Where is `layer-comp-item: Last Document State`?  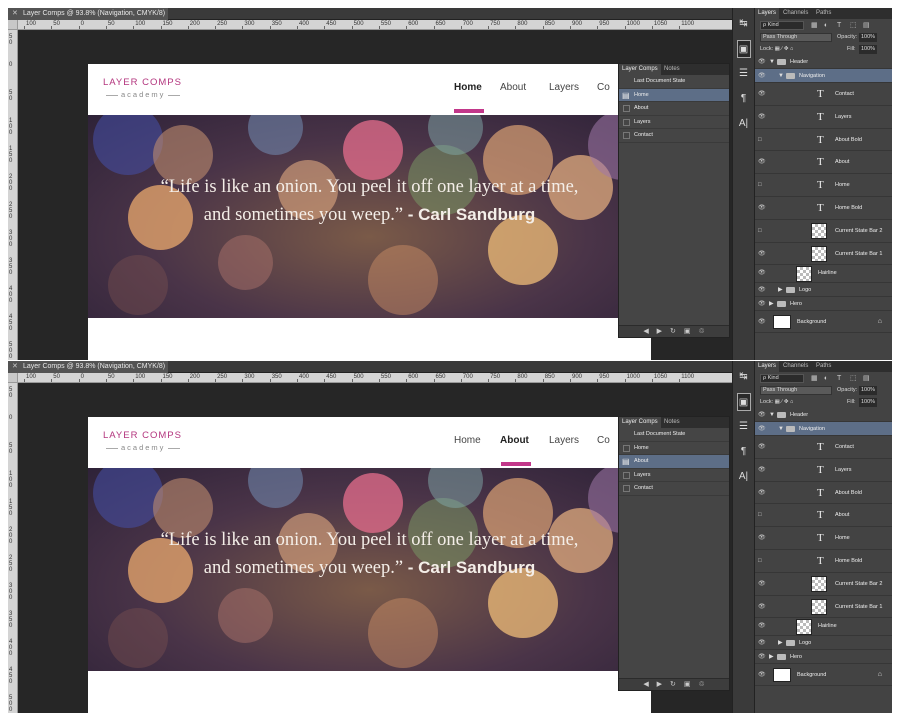 layer-comp-item: Last Document State is located at coordinates (674, 435).